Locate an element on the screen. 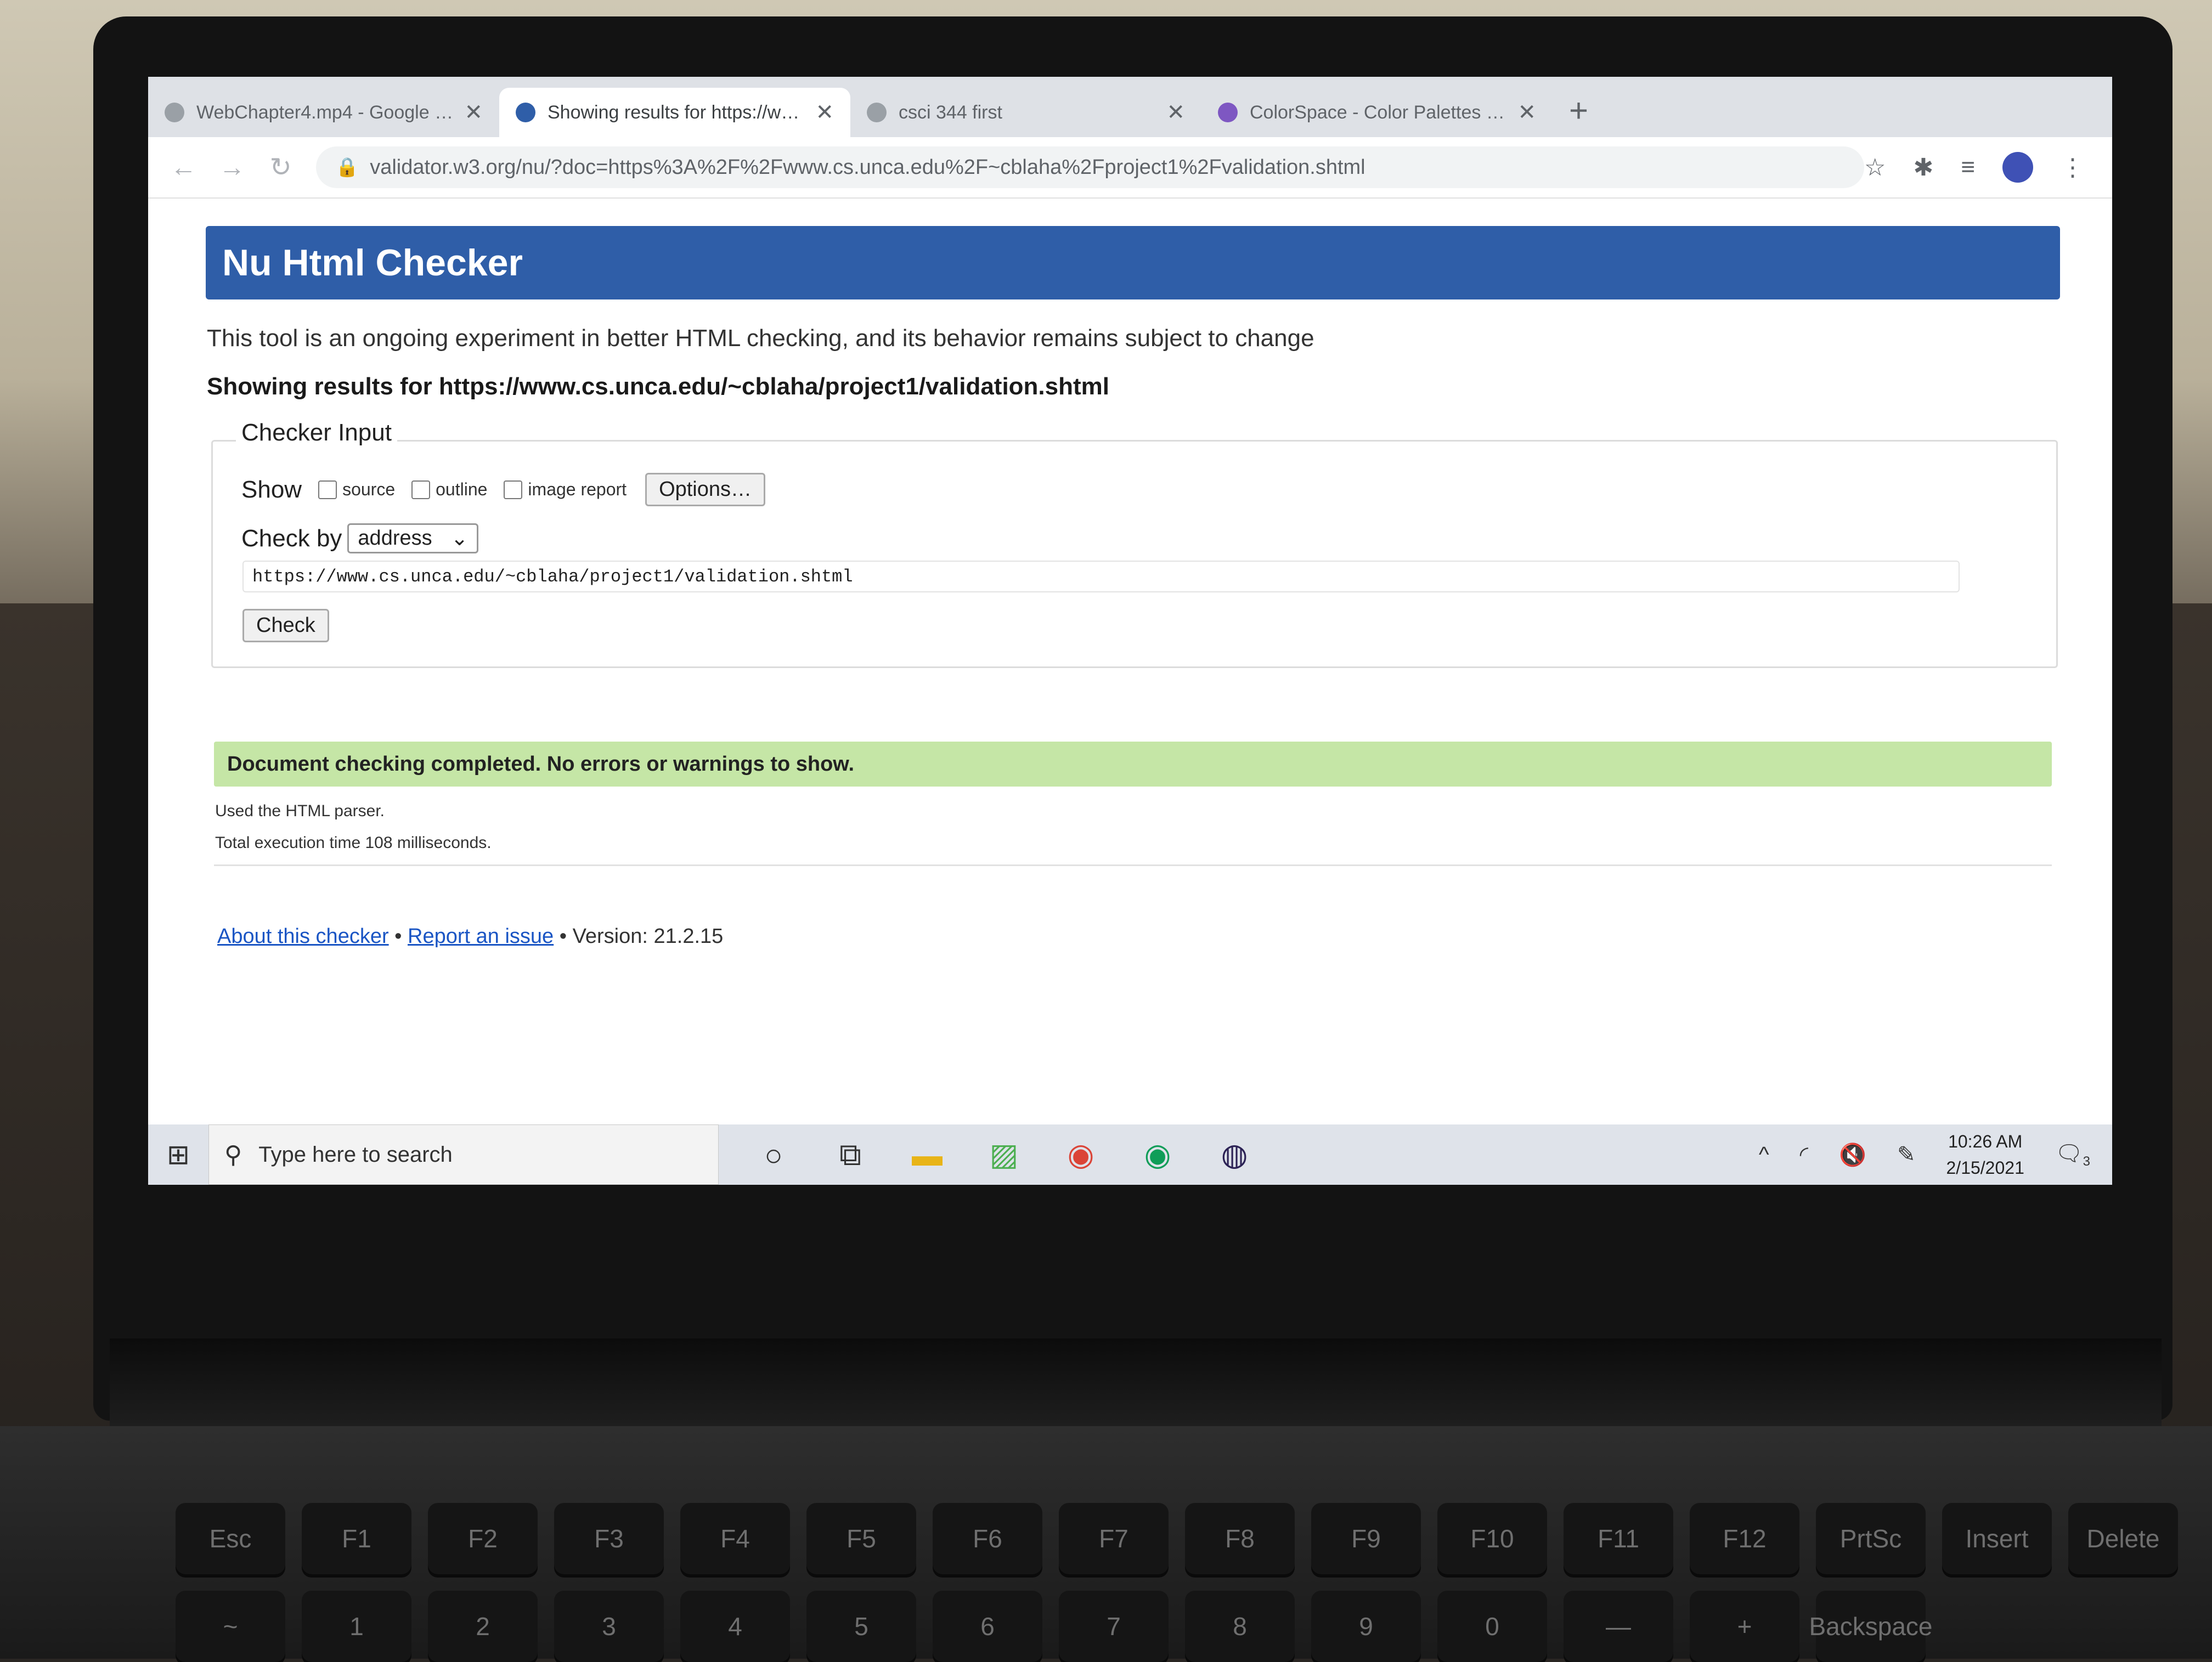 The width and height of the screenshot is (2212, 1662). image-report-checkbox: image report is located at coordinates (565, 489).